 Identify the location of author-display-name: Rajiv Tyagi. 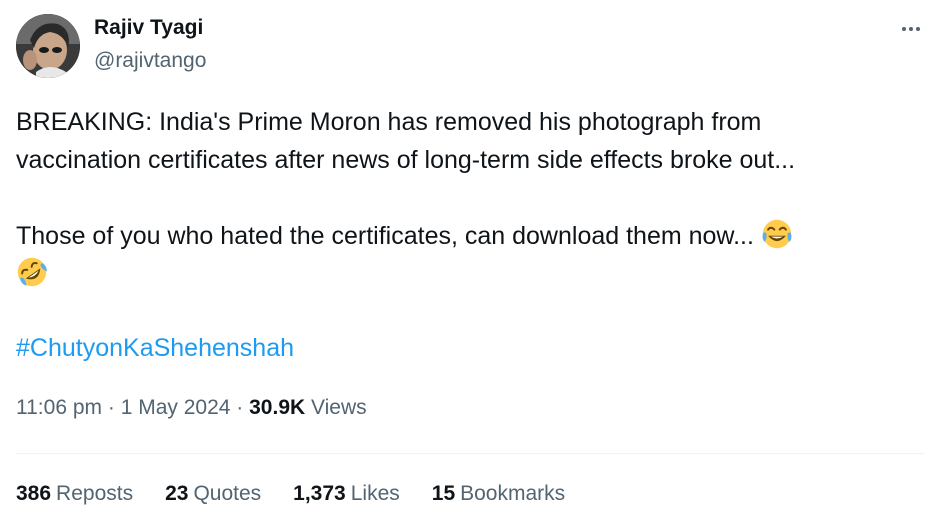
(148, 28).